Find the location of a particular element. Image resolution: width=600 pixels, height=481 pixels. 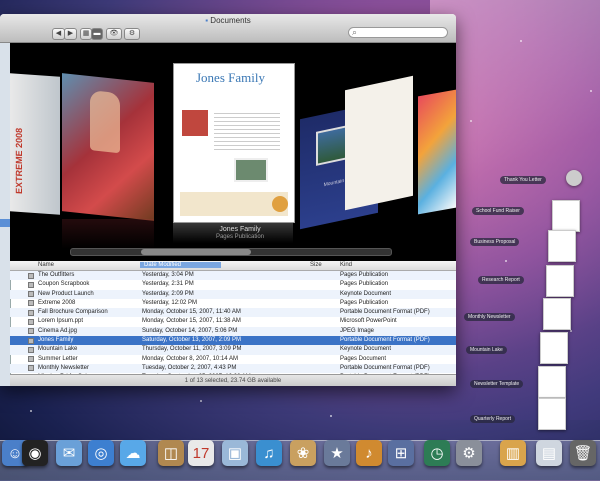

column-header-date: Date Modified is located at coordinates (181, 265).